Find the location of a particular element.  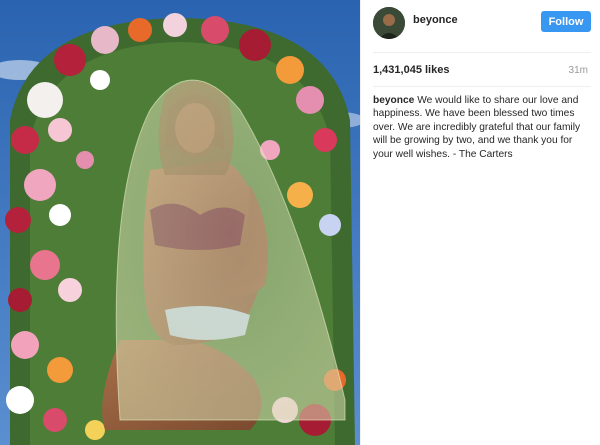

post-time: 31m is located at coordinates (578, 70).